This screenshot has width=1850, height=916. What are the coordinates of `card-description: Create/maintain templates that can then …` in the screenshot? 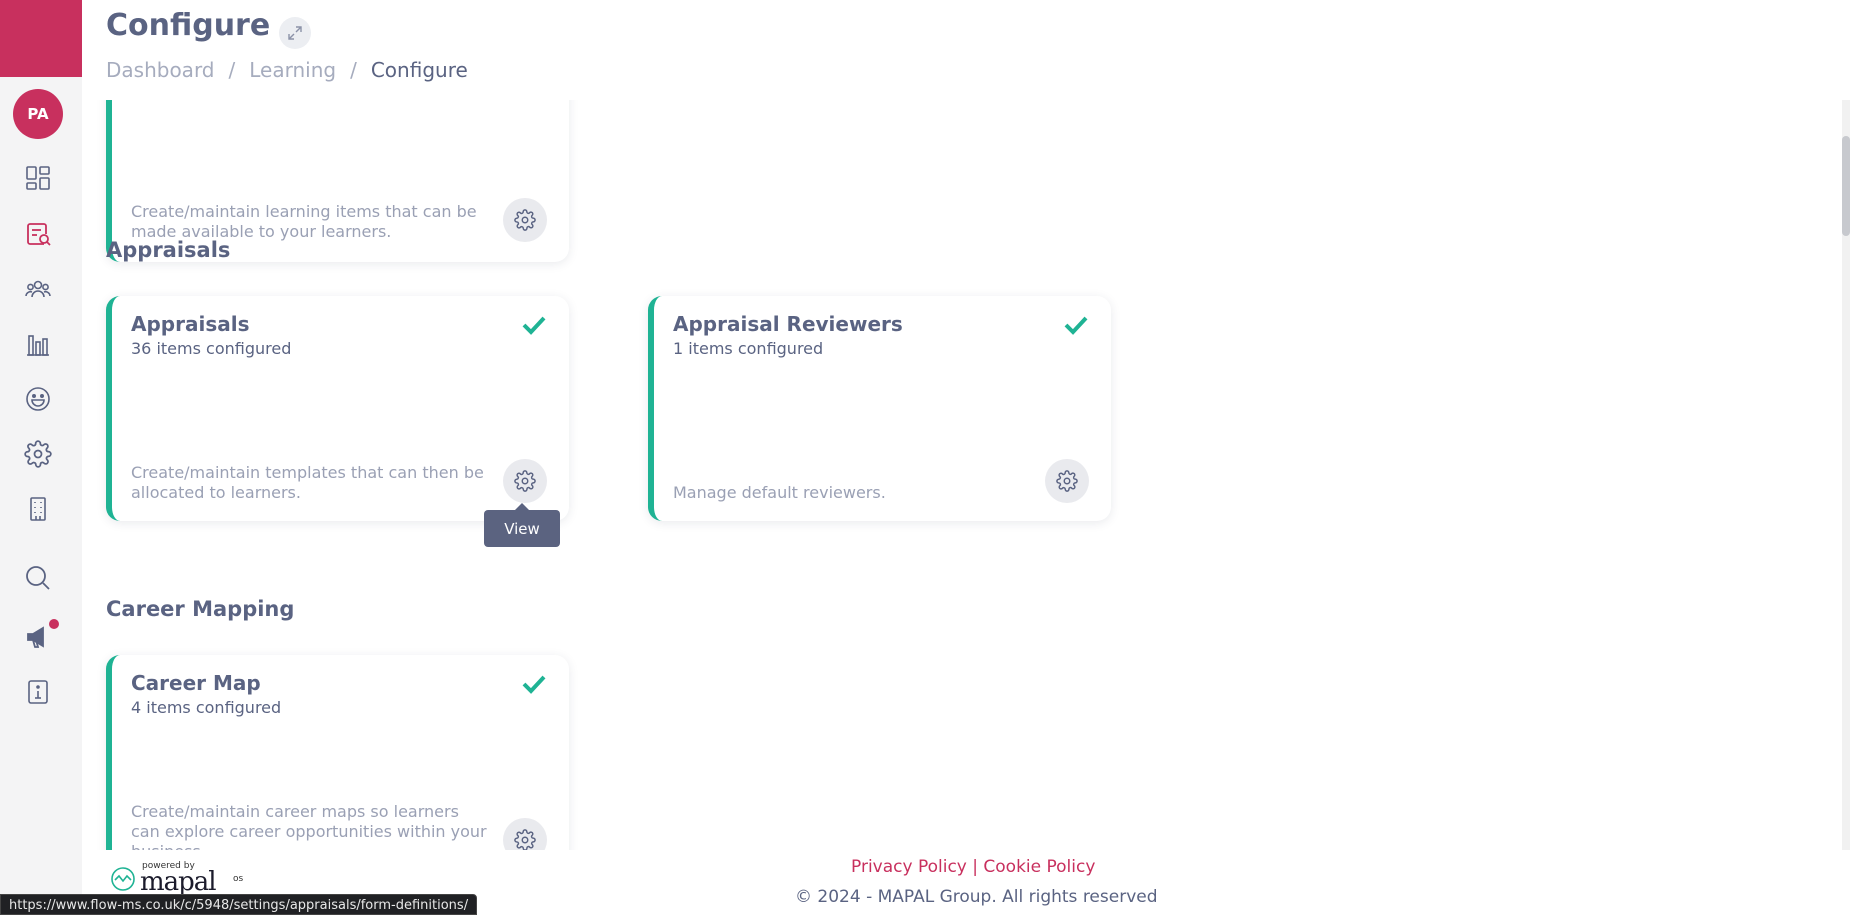 It's located at (307, 482).